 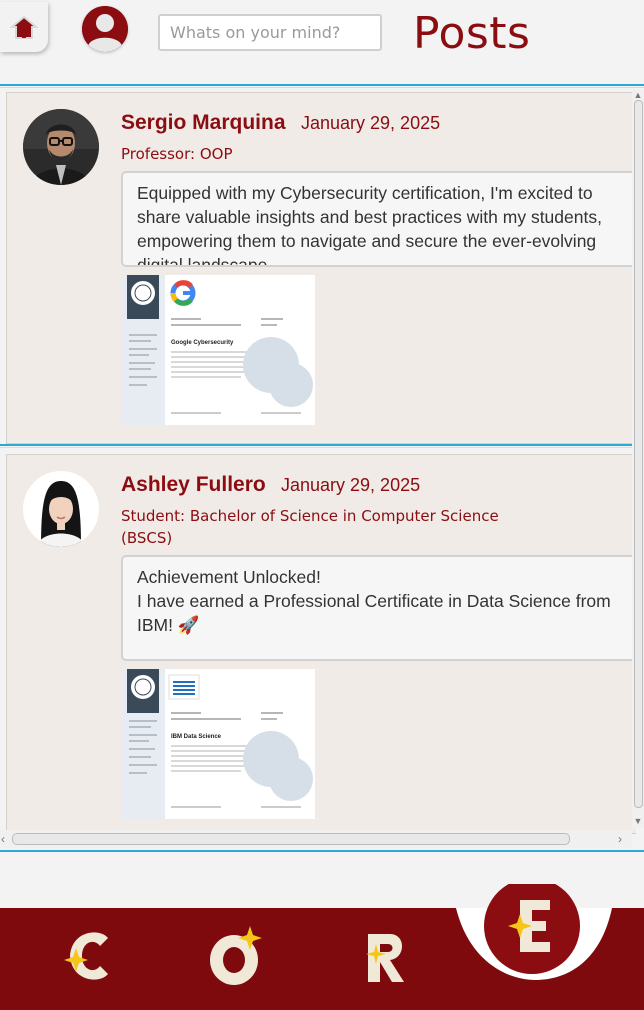 I want to click on letter-c-star-icon, so click(x=86, y=956).